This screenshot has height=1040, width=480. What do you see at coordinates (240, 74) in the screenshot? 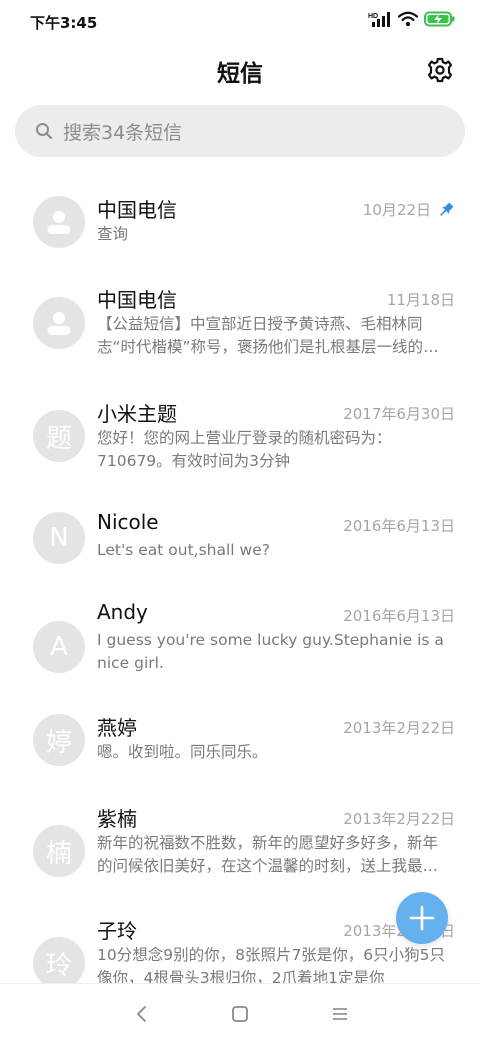
I see `page-title: 短信` at bounding box center [240, 74].